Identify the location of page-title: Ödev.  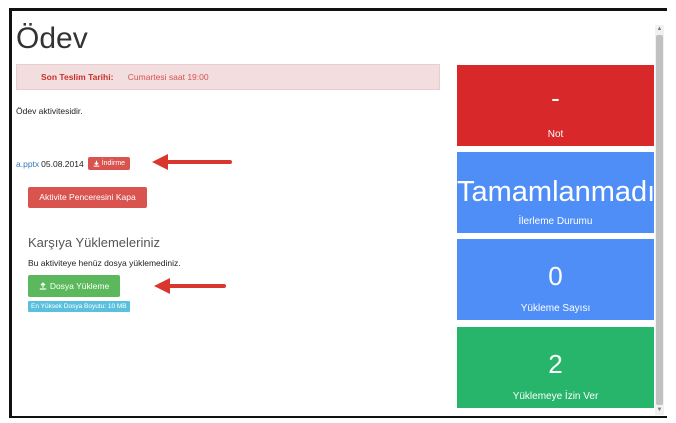
(52, 38).